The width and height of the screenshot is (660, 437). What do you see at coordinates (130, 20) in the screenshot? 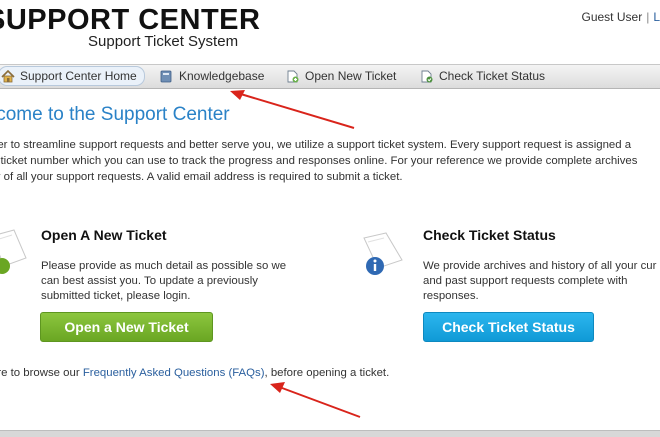
I see `logo-title: SUPPORT CENTER` at bounding box center [130, 20].